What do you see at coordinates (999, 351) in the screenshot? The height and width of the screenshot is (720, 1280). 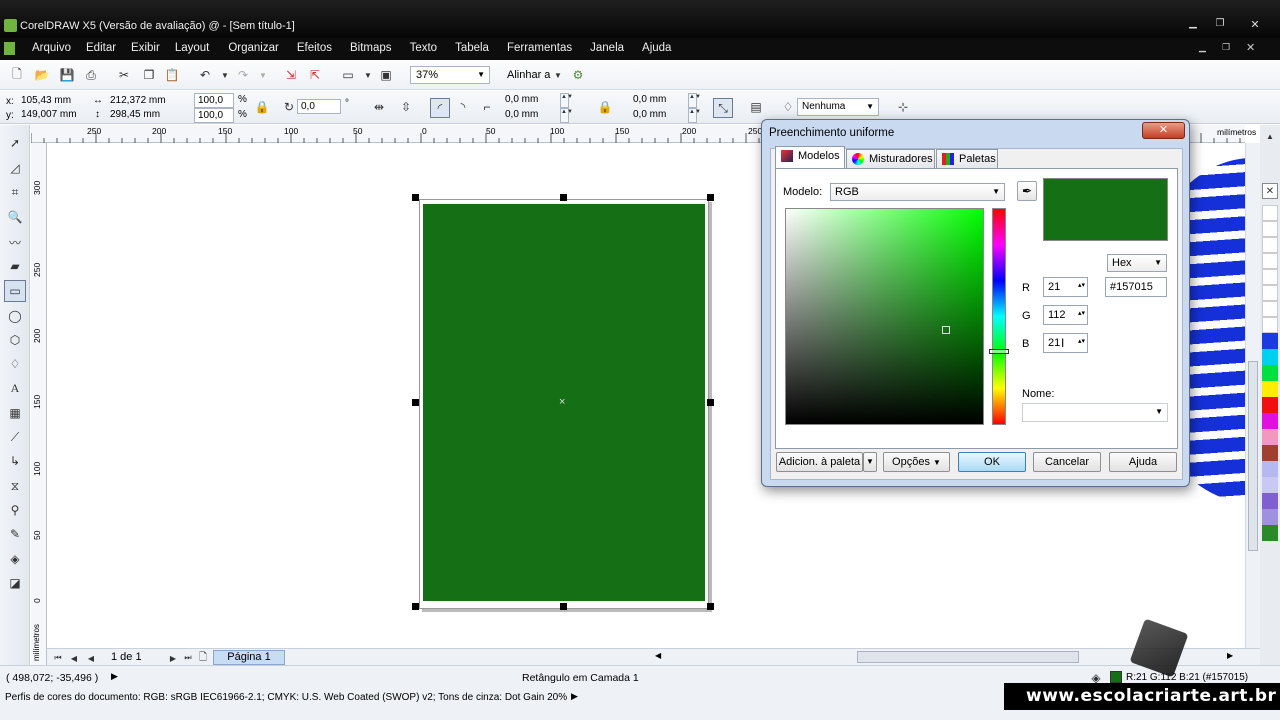 I see `hue-slider-handle` at bounding box center [999, 351].